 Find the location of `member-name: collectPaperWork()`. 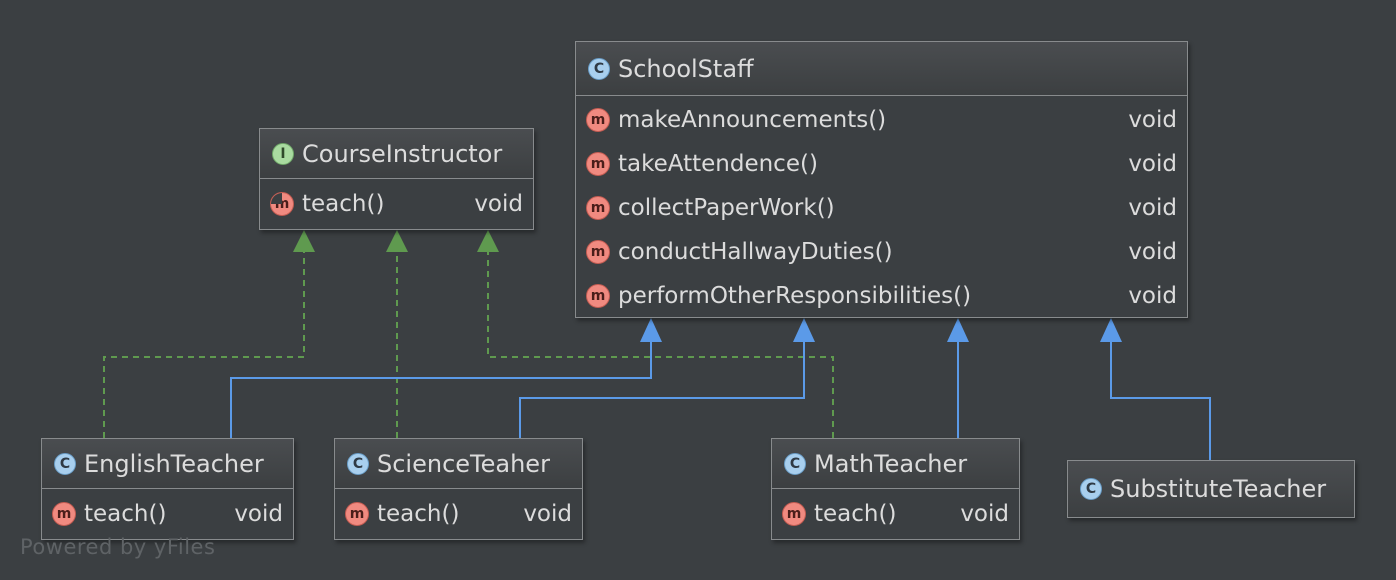

member-name: collectPaperWork() is located at coordinates (726, 208).